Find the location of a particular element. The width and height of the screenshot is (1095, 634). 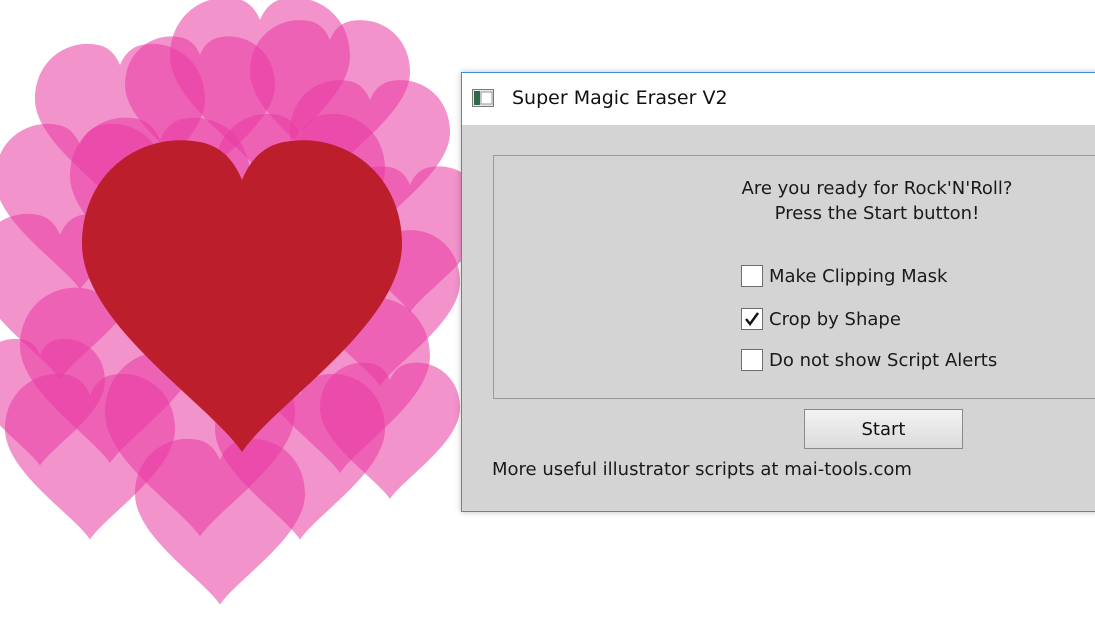

option-do-not-show-script-alerts: Do not show Script Alerts is located at coordinates (869, 360).